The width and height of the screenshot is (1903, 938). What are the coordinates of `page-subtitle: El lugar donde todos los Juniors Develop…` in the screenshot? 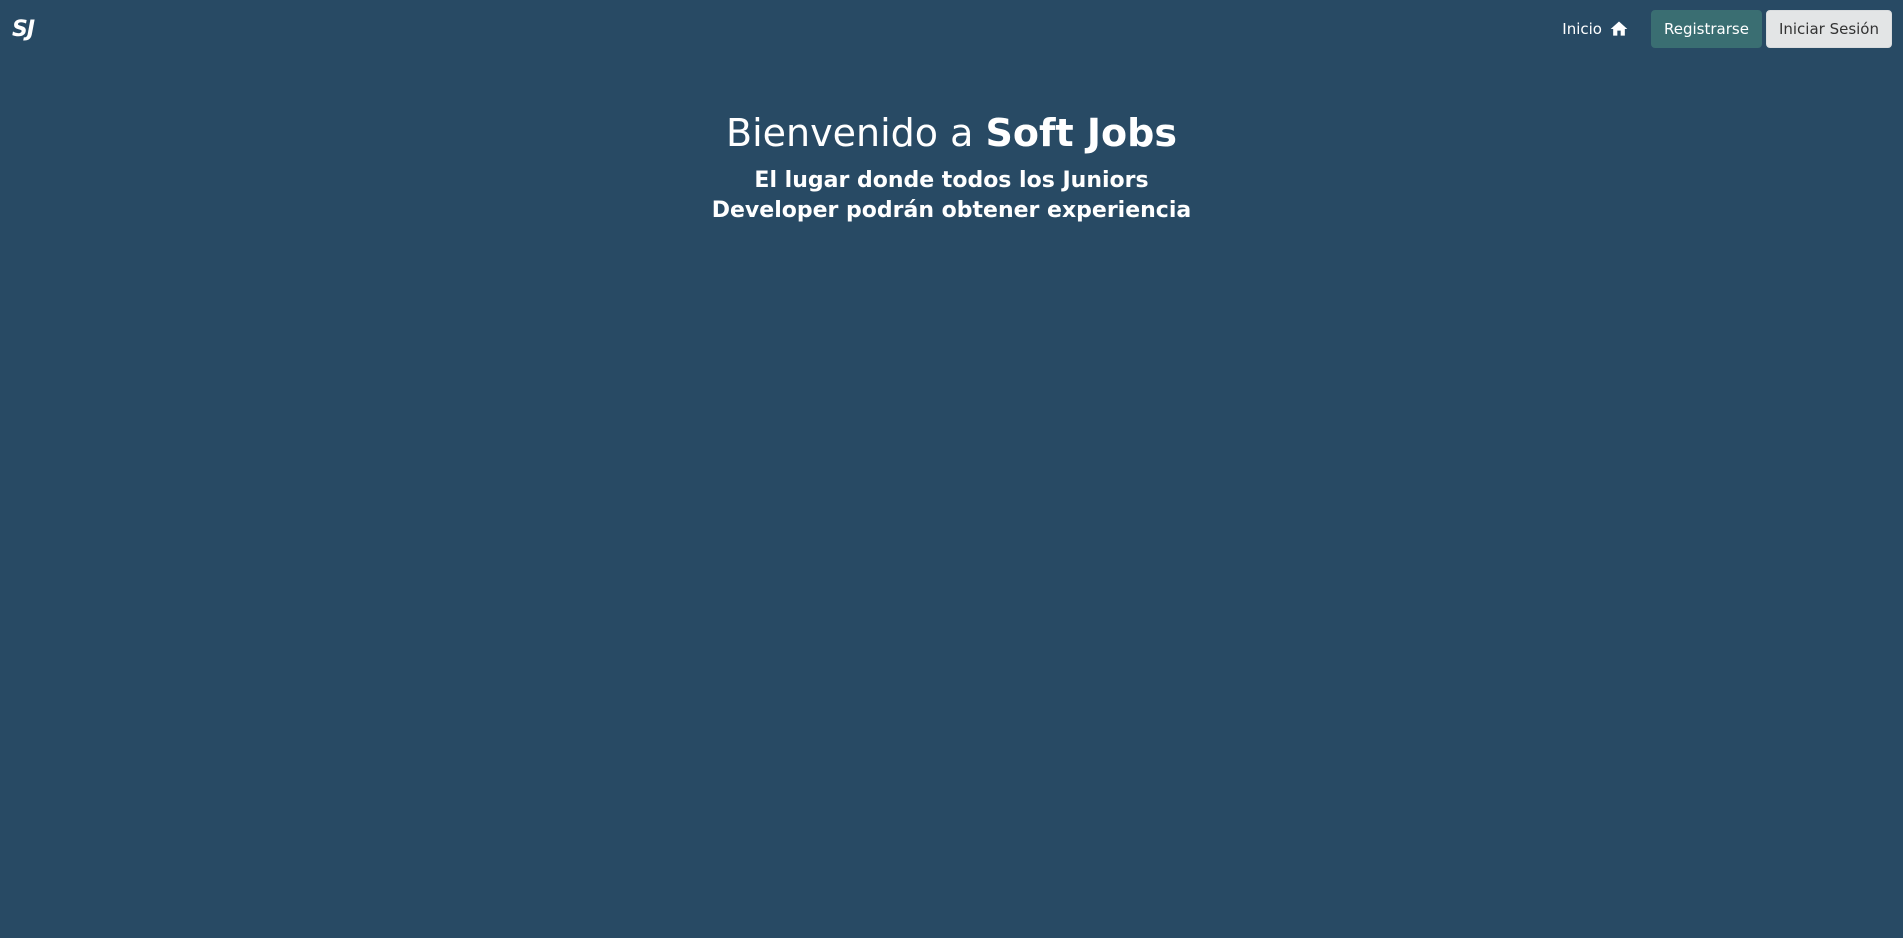 It's located at (951, 195).